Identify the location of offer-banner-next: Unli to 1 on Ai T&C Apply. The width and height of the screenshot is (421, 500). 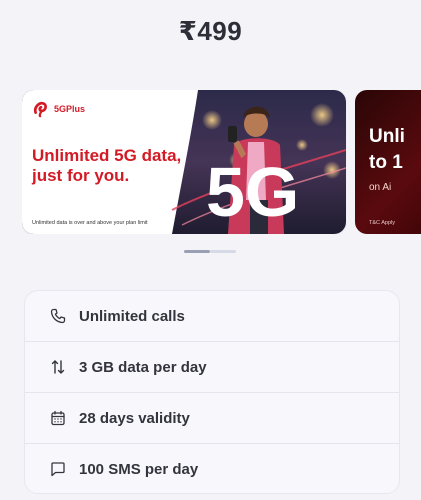
(388, 162).